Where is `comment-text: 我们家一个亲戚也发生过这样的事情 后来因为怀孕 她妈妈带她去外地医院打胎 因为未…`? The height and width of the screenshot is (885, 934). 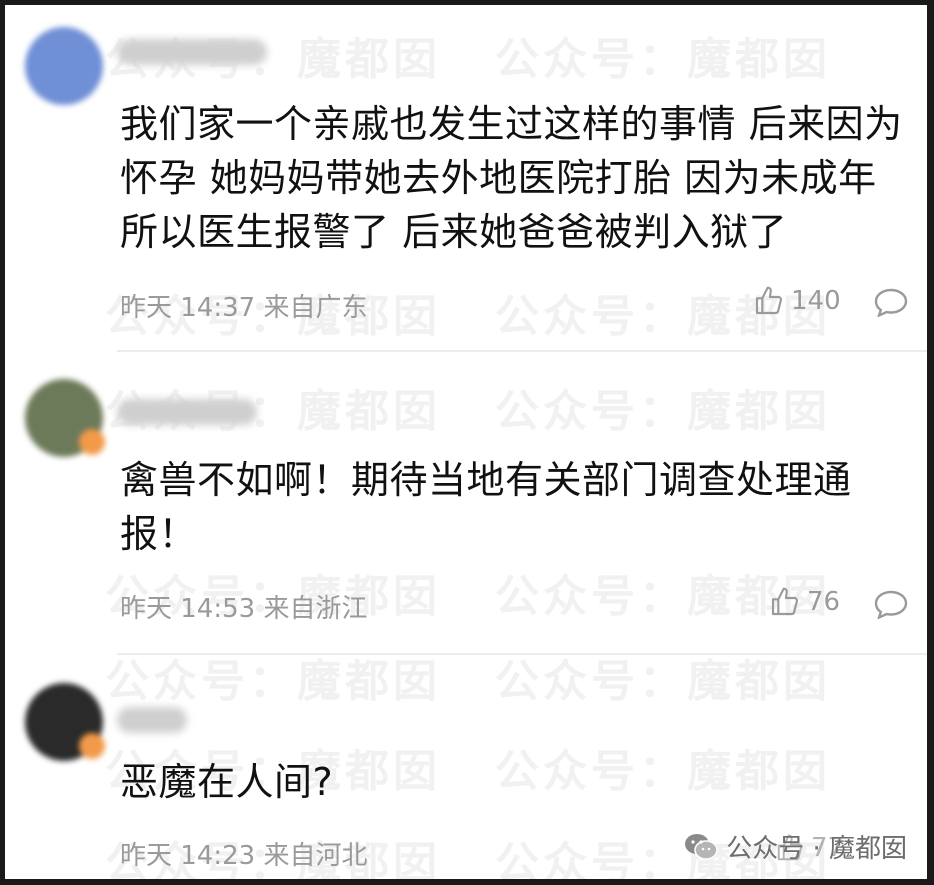
comment-text: 我们家一个亲戚也发生过这样的事情 后来因为怀孕 她妈妈带她去外地医院打胎 因为未… is located at coordinates (511, 178).